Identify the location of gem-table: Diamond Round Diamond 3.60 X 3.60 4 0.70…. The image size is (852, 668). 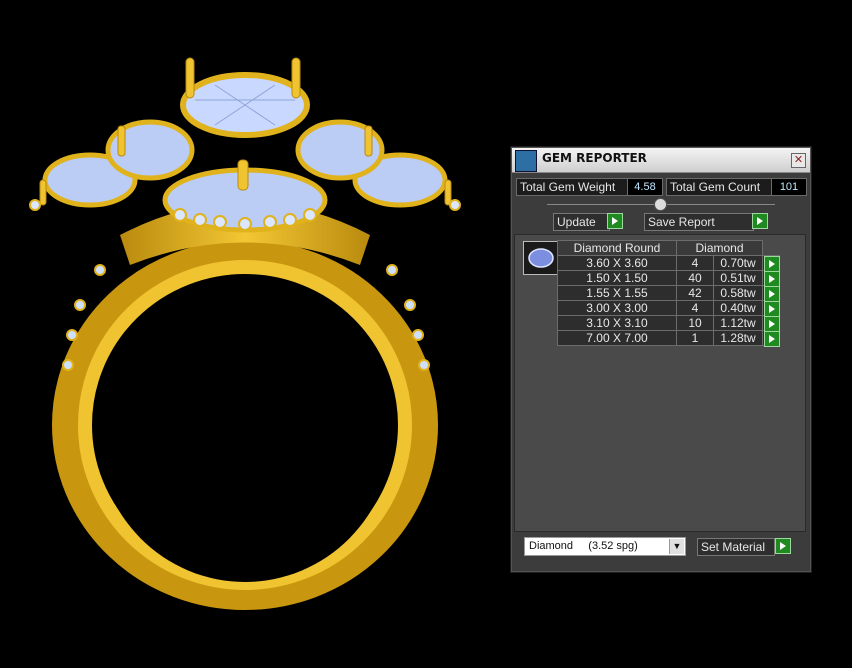
(668, 293).